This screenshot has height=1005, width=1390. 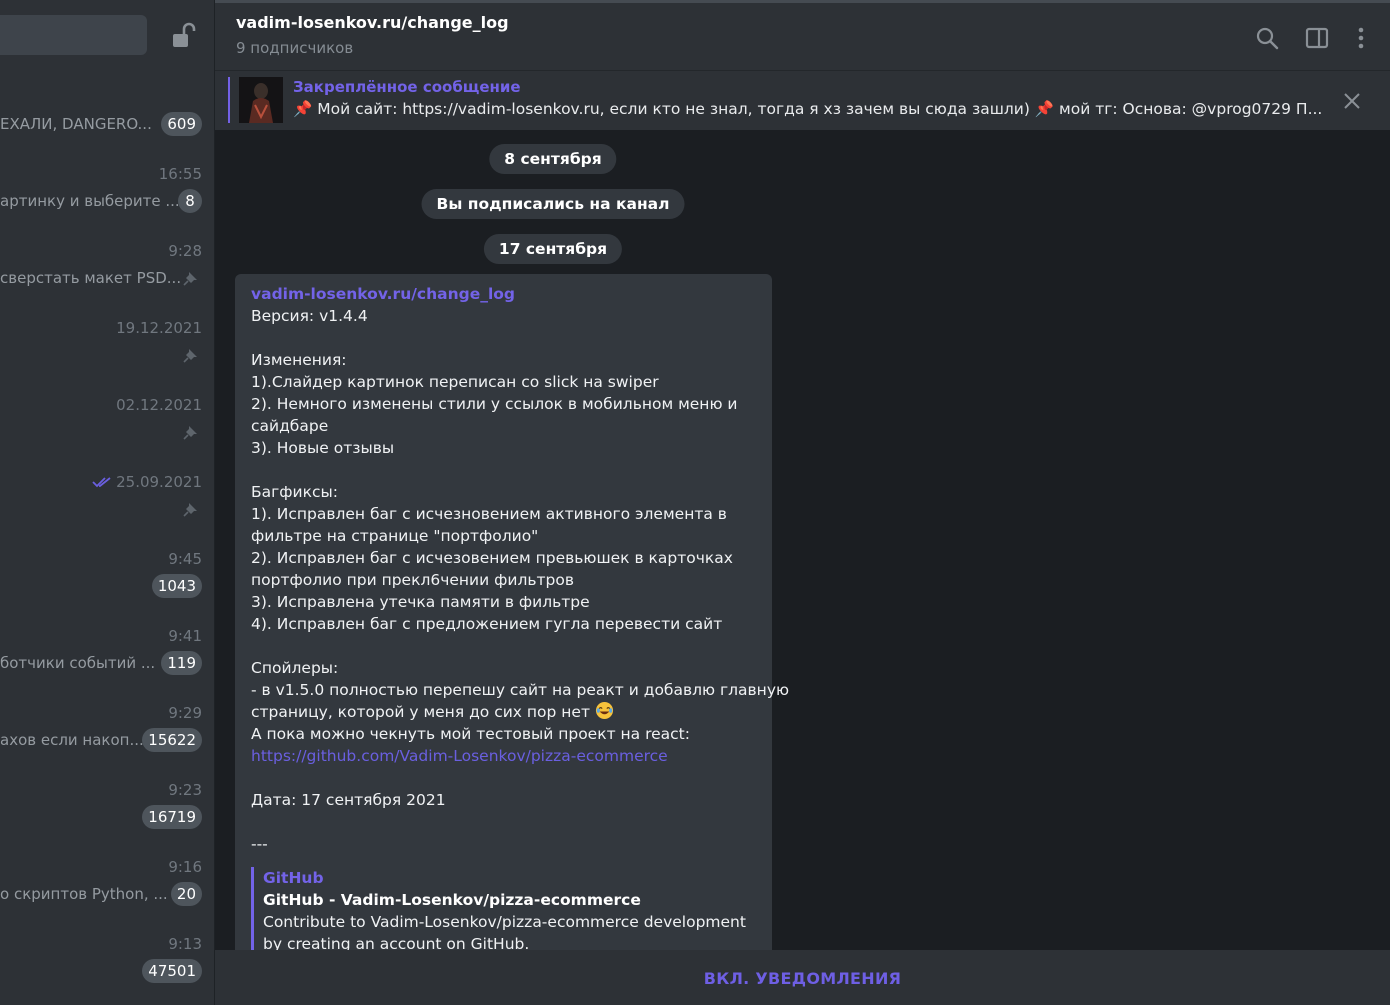 I want to click on chat-list-item: 9:45 1043, so click(x=107, y=584).